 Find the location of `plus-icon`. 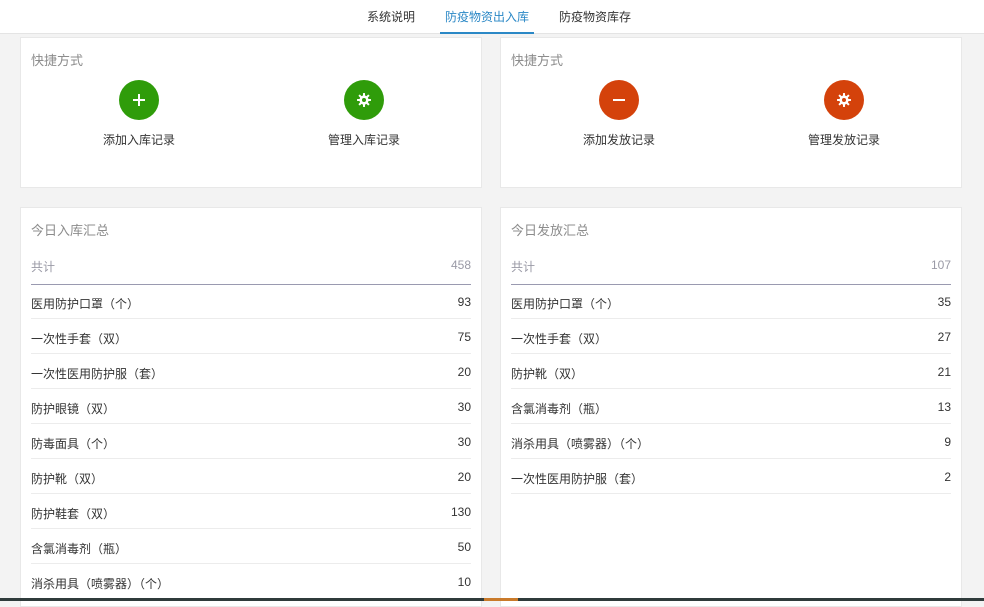

plus-icon is located at coordinates (139, 100).